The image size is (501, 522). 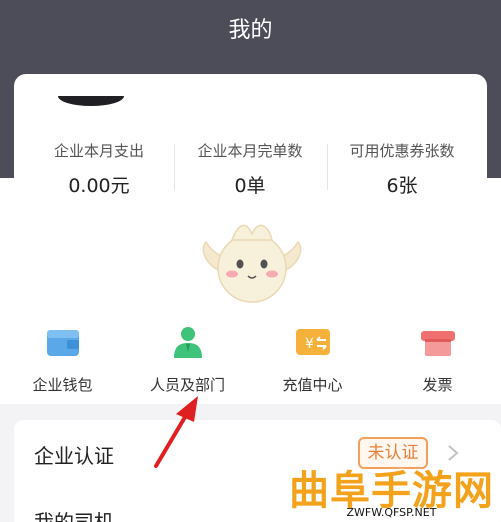 What do you see at coordinates (437, 385) in the screenshot?
I see `quick-action-label: 发票` at bounding box center [437, 385].